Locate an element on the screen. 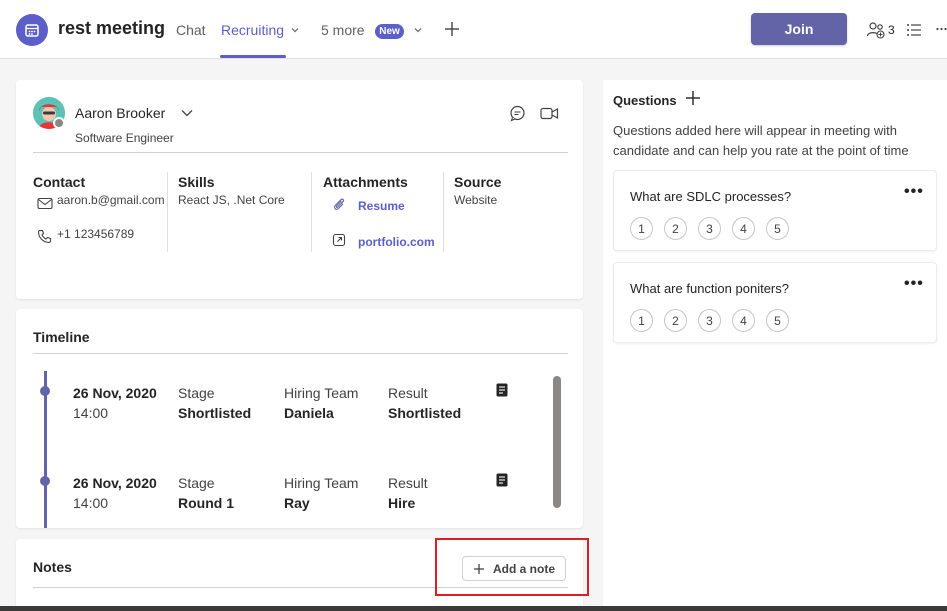  skills-title: Skills is located at coordinates (196, 182).